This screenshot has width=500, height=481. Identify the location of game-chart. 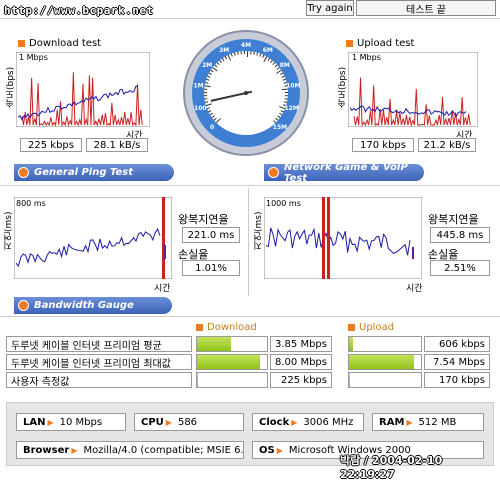
(343, 238).